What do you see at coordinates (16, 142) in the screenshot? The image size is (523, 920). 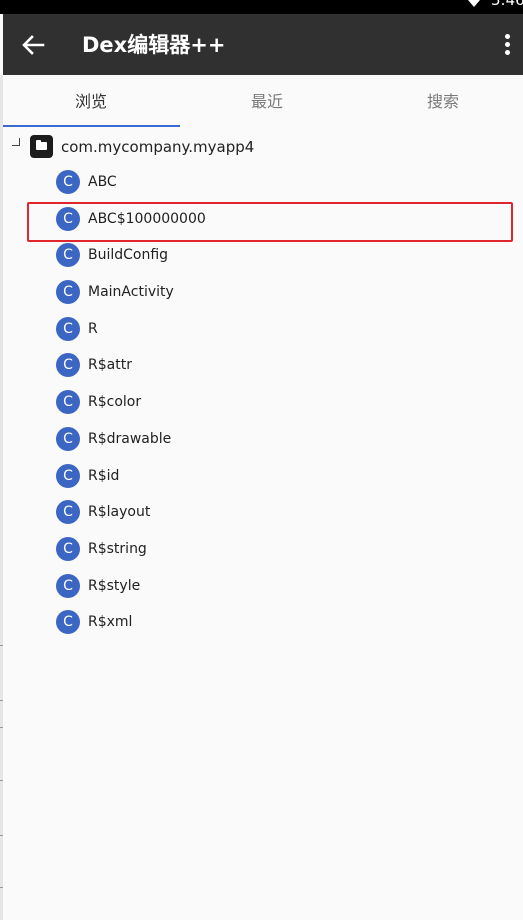 I see `collapse-arrow-icon` at bounding box center [16, 142].